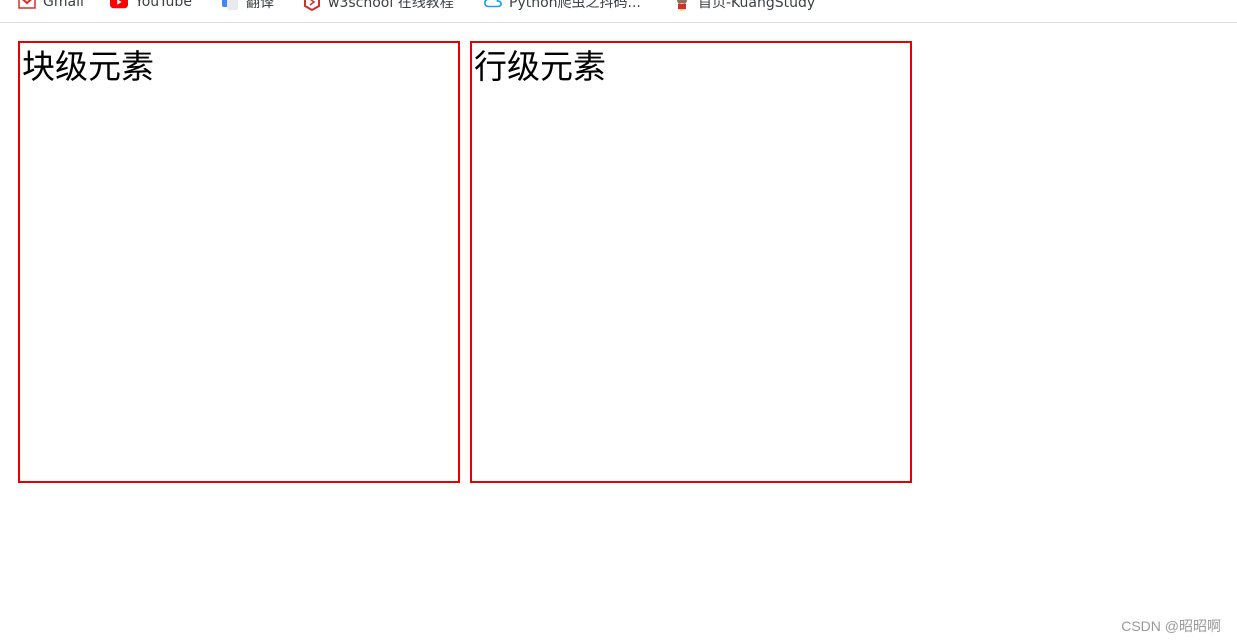 This screenshot has width=1237, height=644. I want to click on gmail-icon, so click(27, 5).